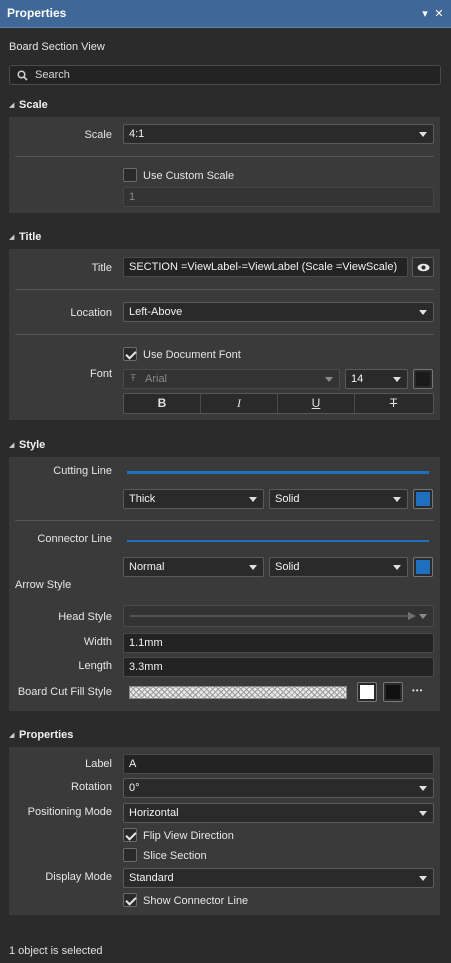 Image resolution: width=451 pixels, height=963 pixels. What do you see at coordinates (52, 75) in the screenshot?
I see `search-placeholder: Search` at bounding box center [52, 75].